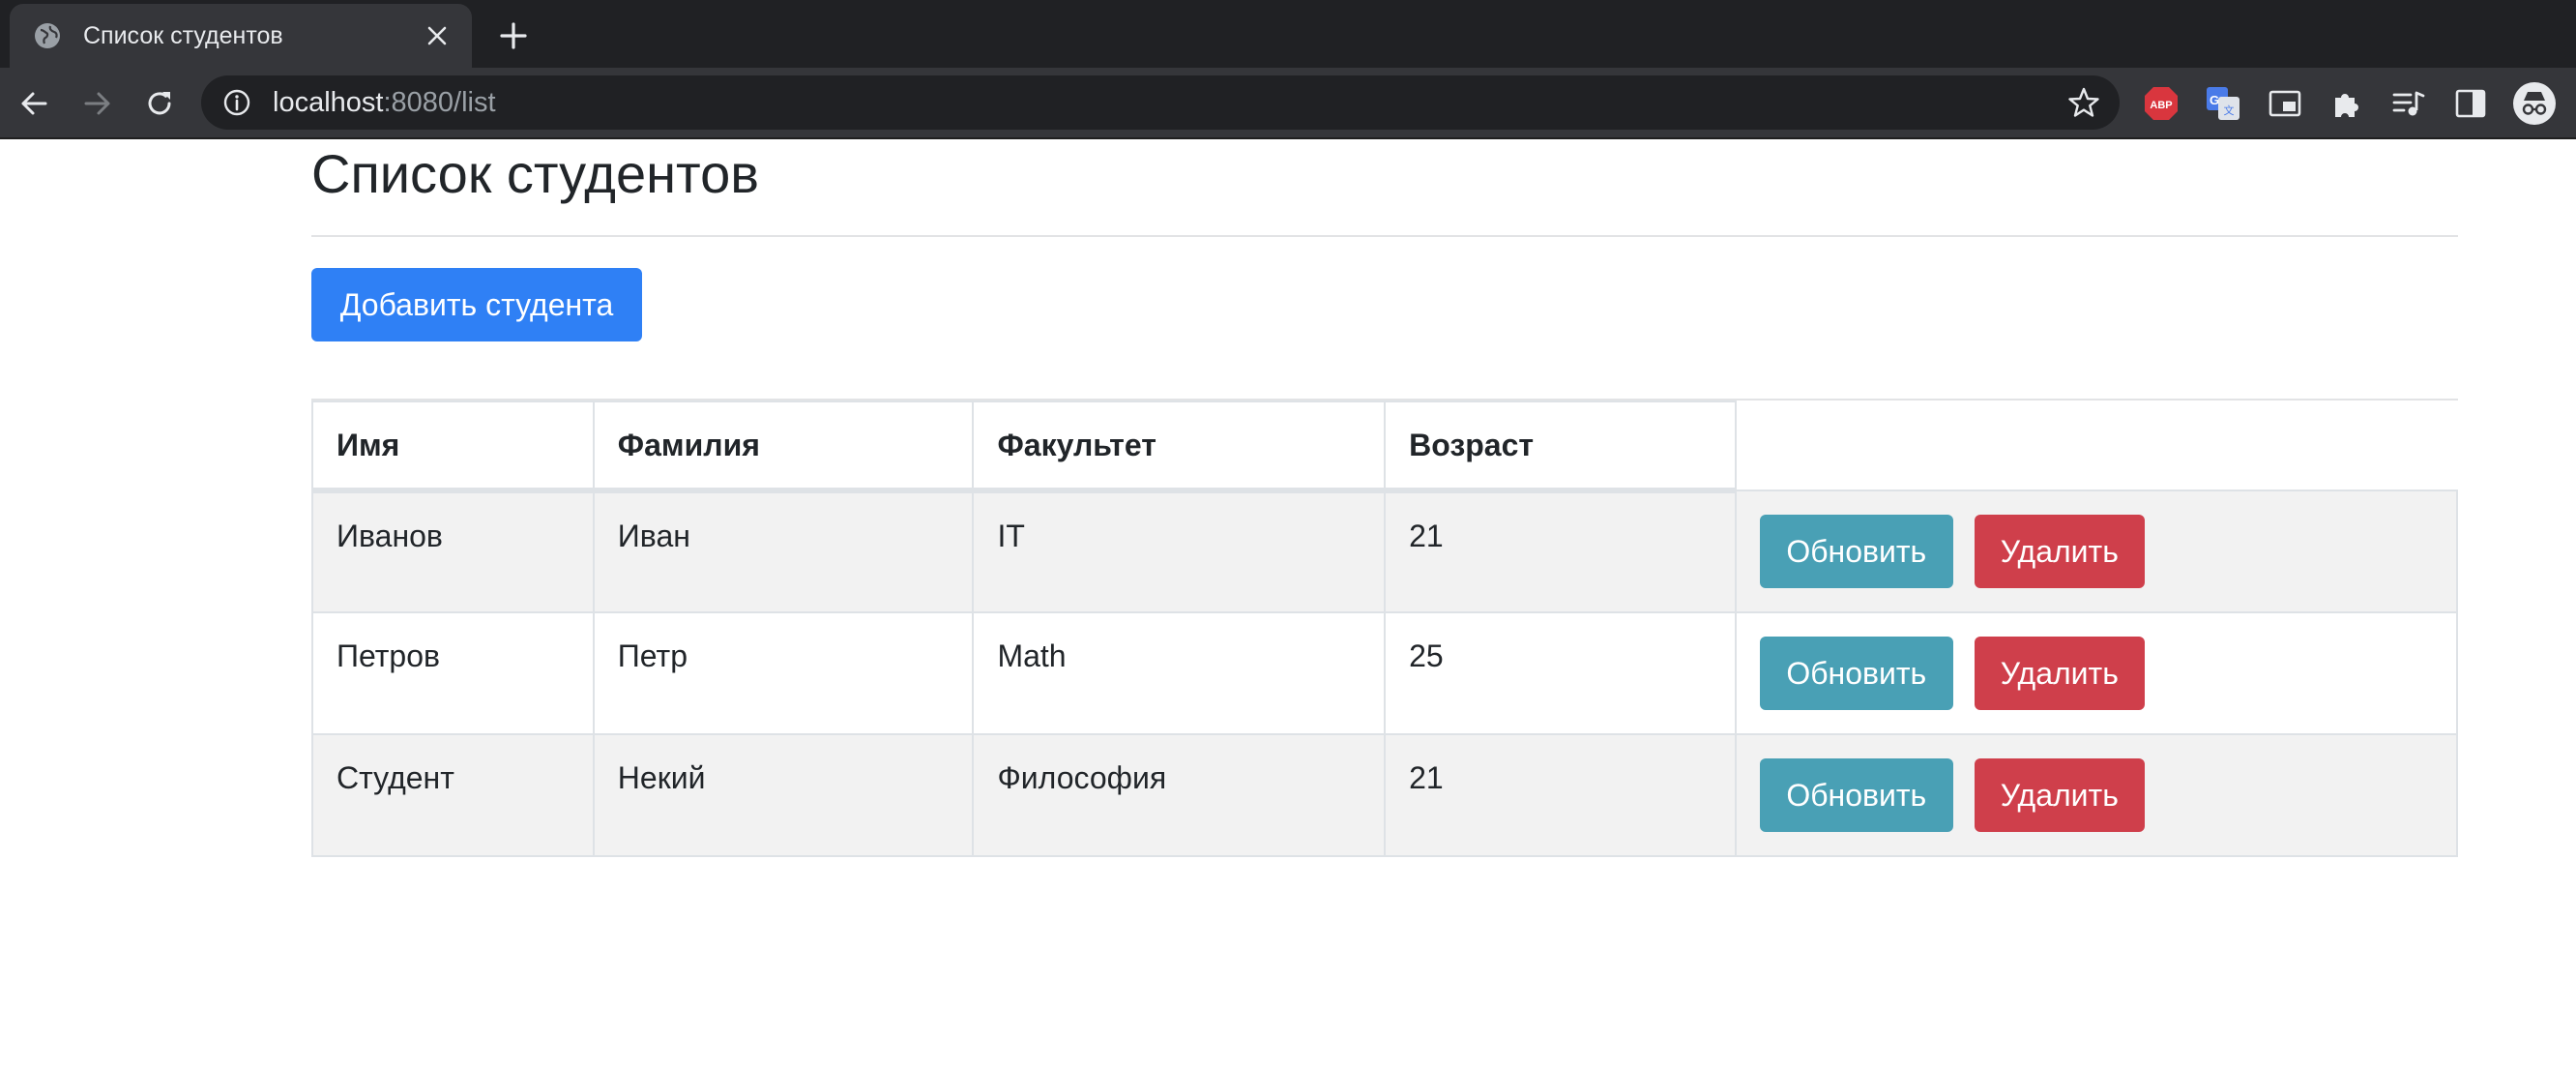 This screenshot has height=1068, width=2576. I want to click on cell-faculty: IT, so click(1179, 551).